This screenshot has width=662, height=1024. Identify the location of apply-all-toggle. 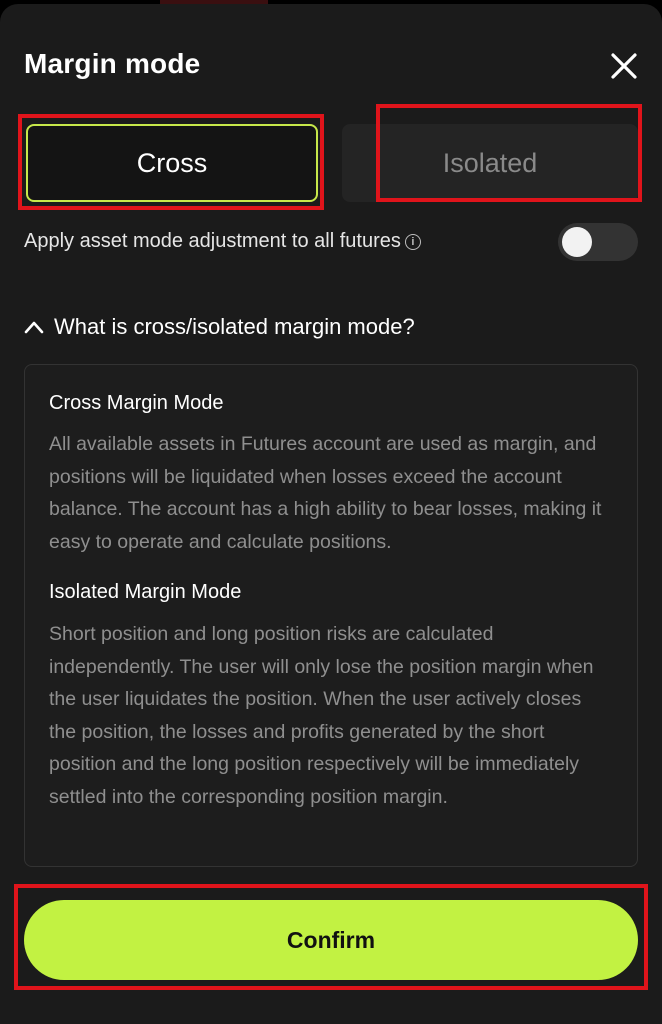
(598, 242).